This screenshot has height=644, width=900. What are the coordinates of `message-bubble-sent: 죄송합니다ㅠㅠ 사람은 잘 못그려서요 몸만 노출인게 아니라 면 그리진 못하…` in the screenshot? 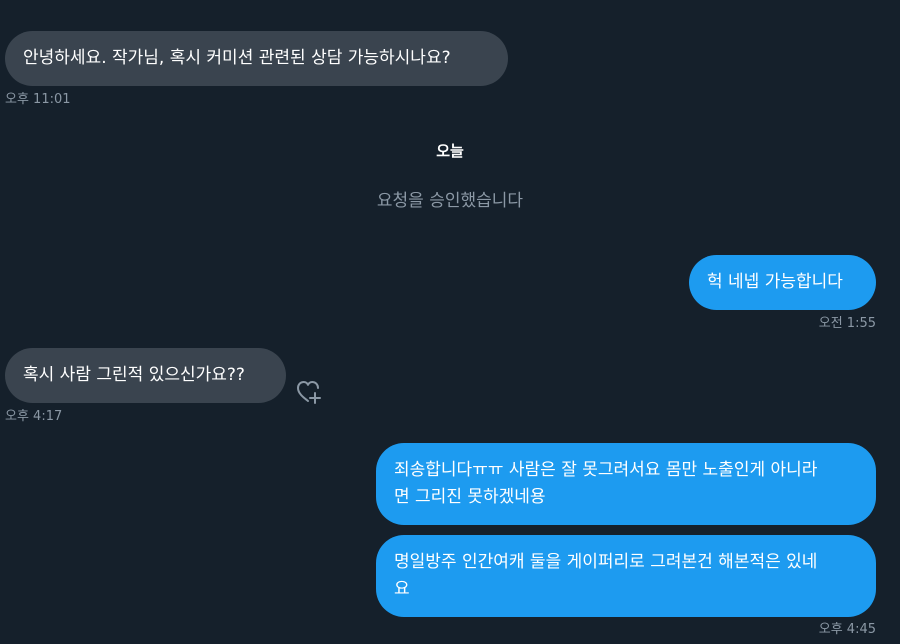 It's located at (626, 484).